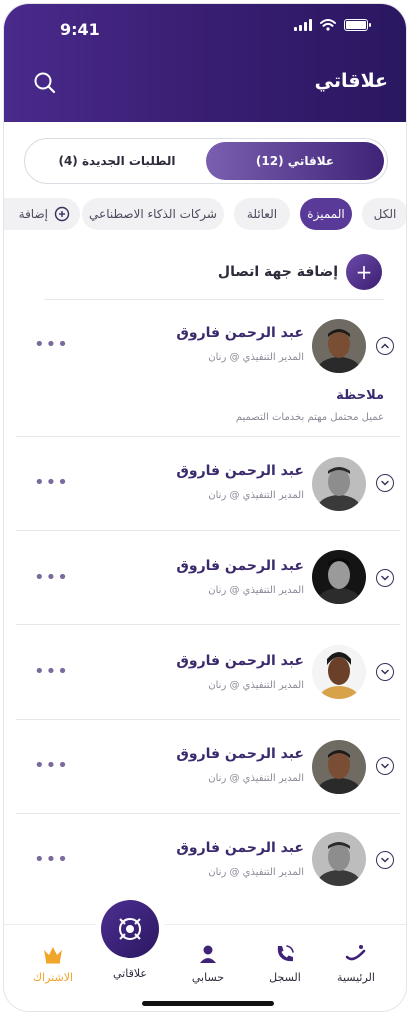  Describe the element at coordinates (205, 63) in the screenshot. I see `app-header: 9:41 علاقاتي` at that location.